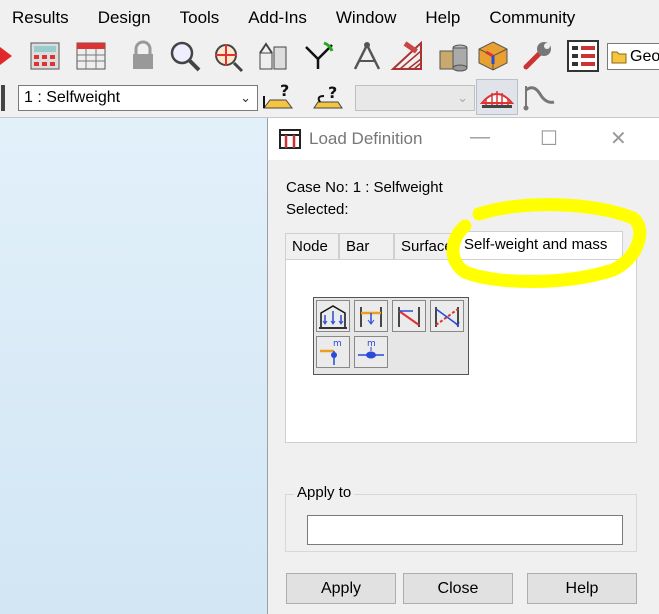  Describe the element at coordinates (277, 18) in the screenshot. I see `menu-add-ins: Add-Ins` at that location.